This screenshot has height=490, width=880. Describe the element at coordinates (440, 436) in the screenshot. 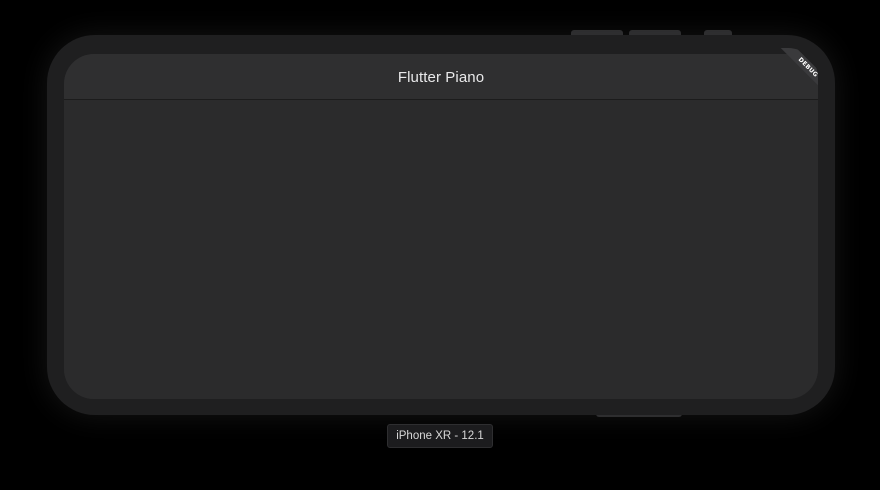

I see `device-name-label: iPhone XR - 12.1` at that location.